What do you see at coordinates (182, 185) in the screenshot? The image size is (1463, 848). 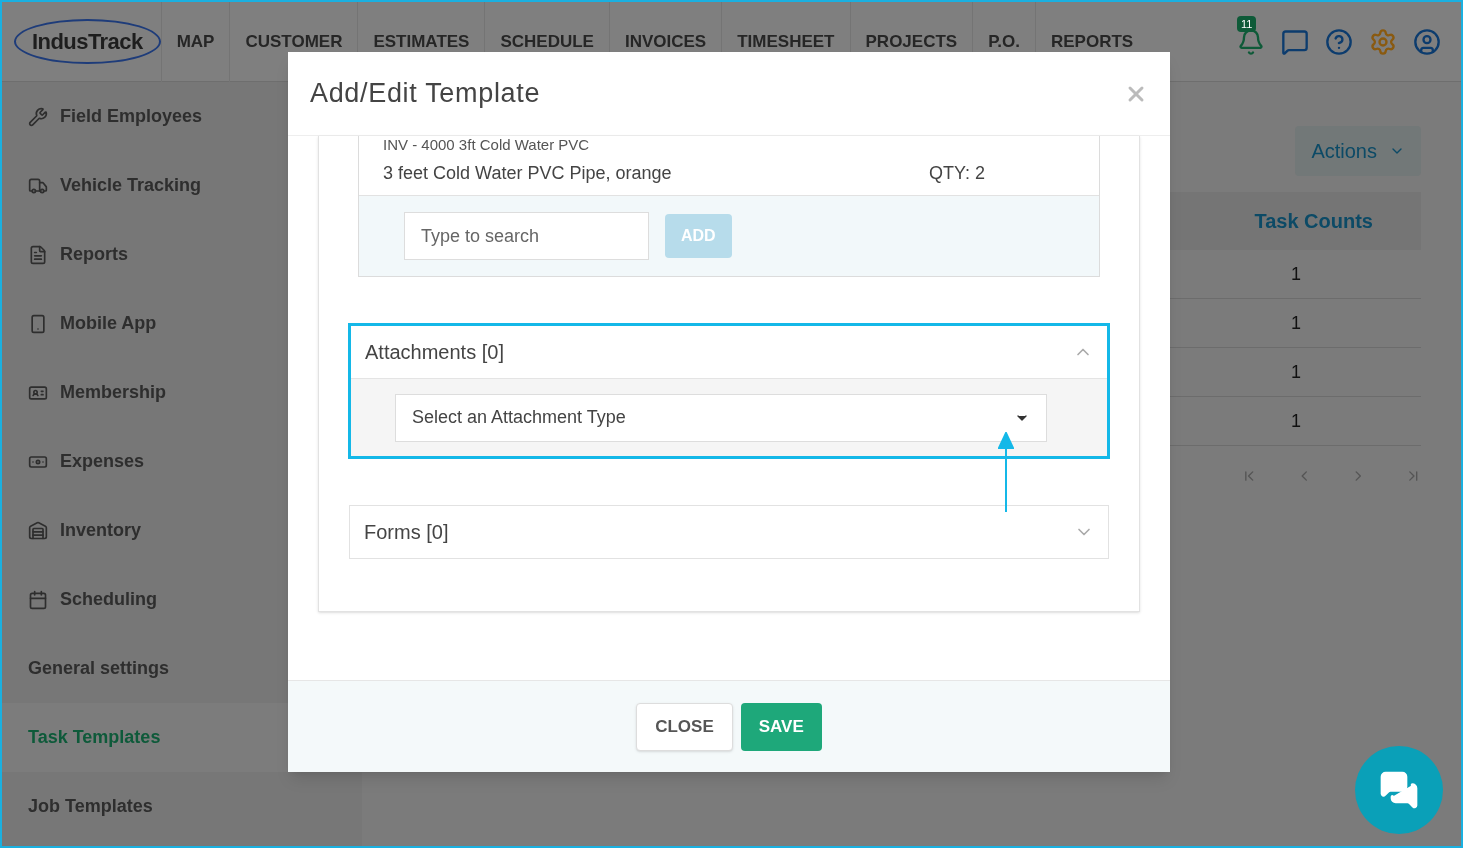 I see `sidebar-item: Vehicle Tracking` at bounding box center [182, 185].